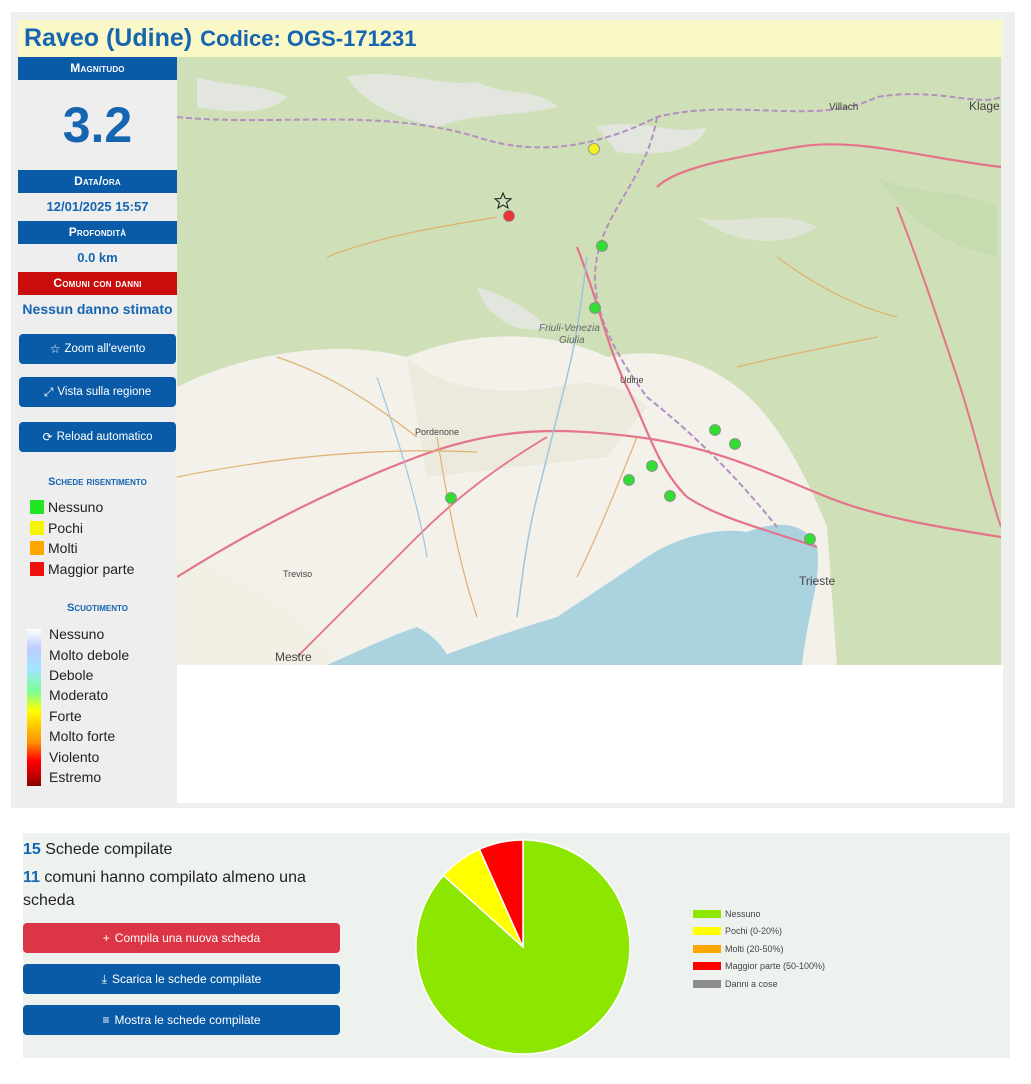 The image size is (1031, 1084). I want to click on depth-value: 0.0 km, so click(97, 257).